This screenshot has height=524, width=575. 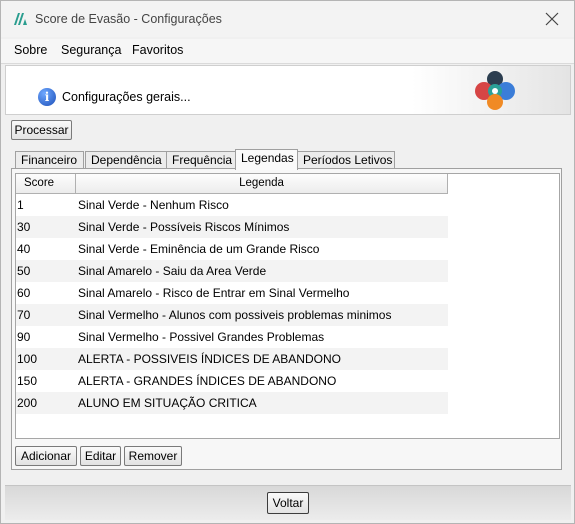 I want to click on score-cell: 50, so click(x=24, y=271).